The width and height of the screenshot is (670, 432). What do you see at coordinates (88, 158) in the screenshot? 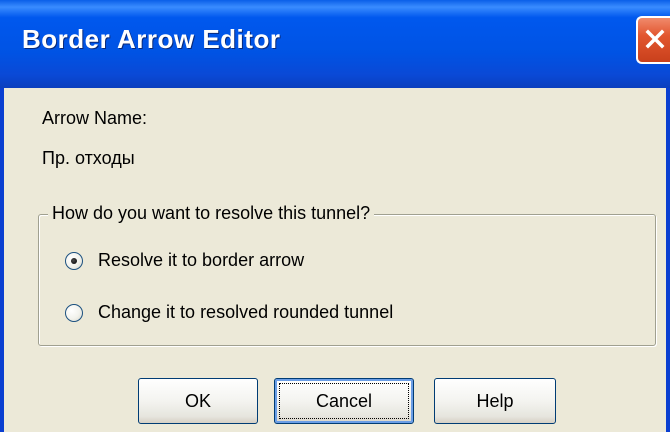
I see `arrow-name-value: Пр. отходы` at bounding box center [88, 158].